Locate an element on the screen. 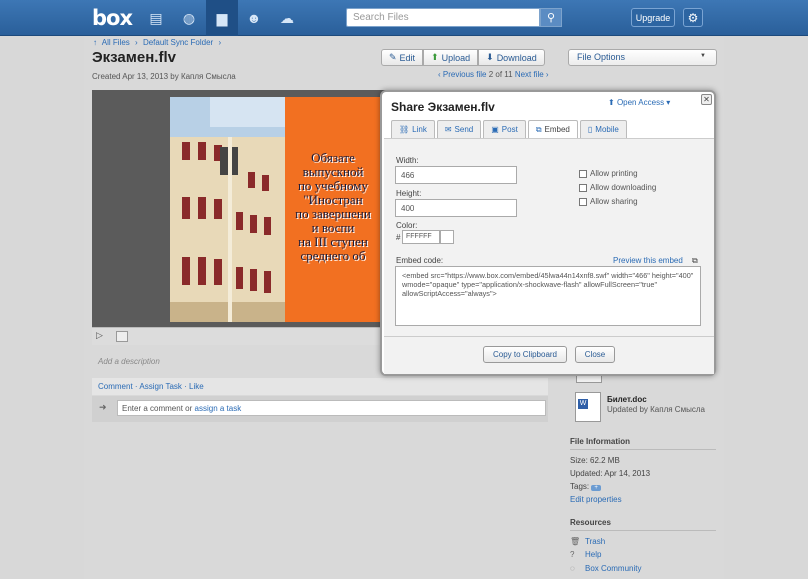  video-text-line: на III ступен is located at coordinates (333, 241).